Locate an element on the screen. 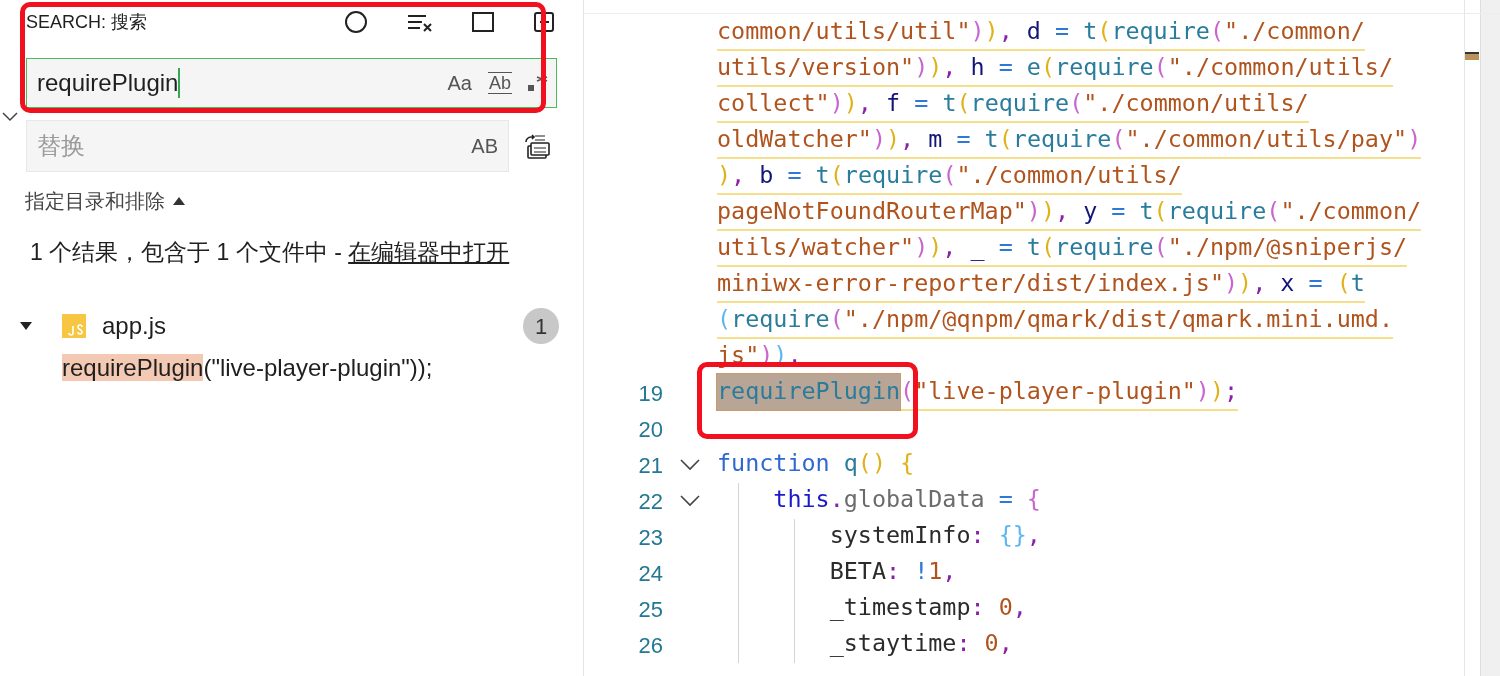 The height and width of the screenshot is (676, 1500). include-exclude-label: 指定目录和排除 is located at coordinates (95, 201).